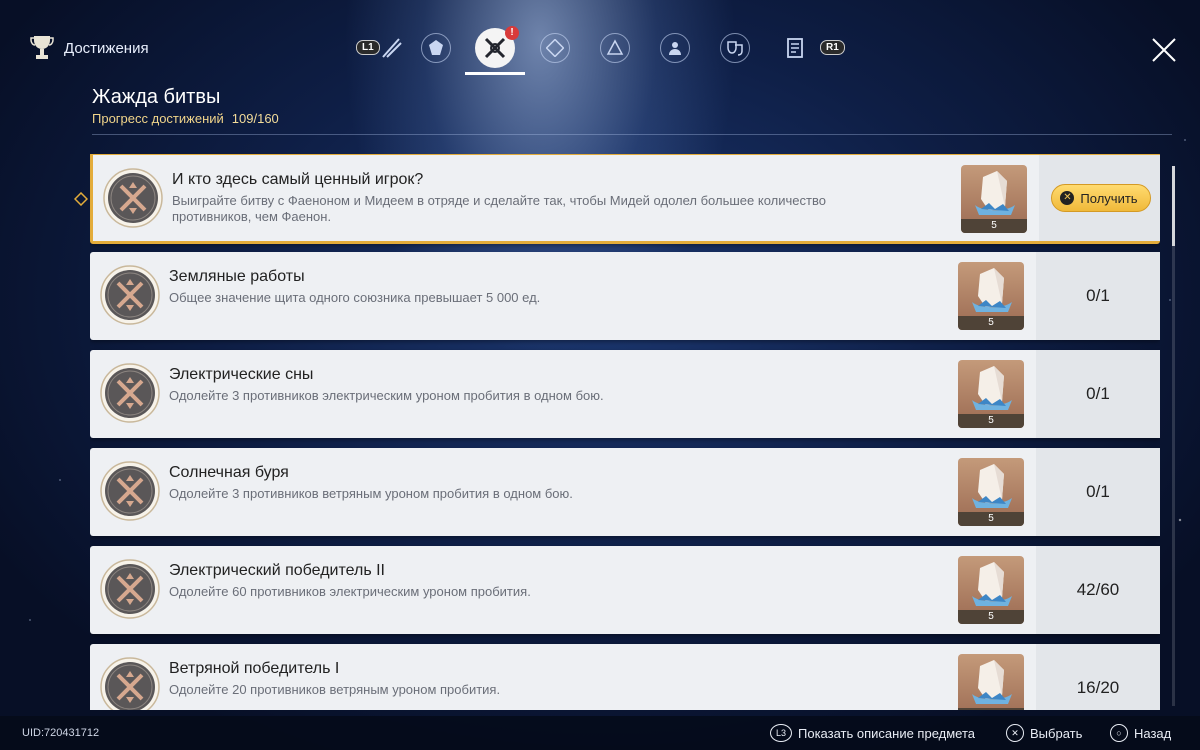  I want to click on show-description-hint: L3 Показать описание предмета, so click(872, 733).